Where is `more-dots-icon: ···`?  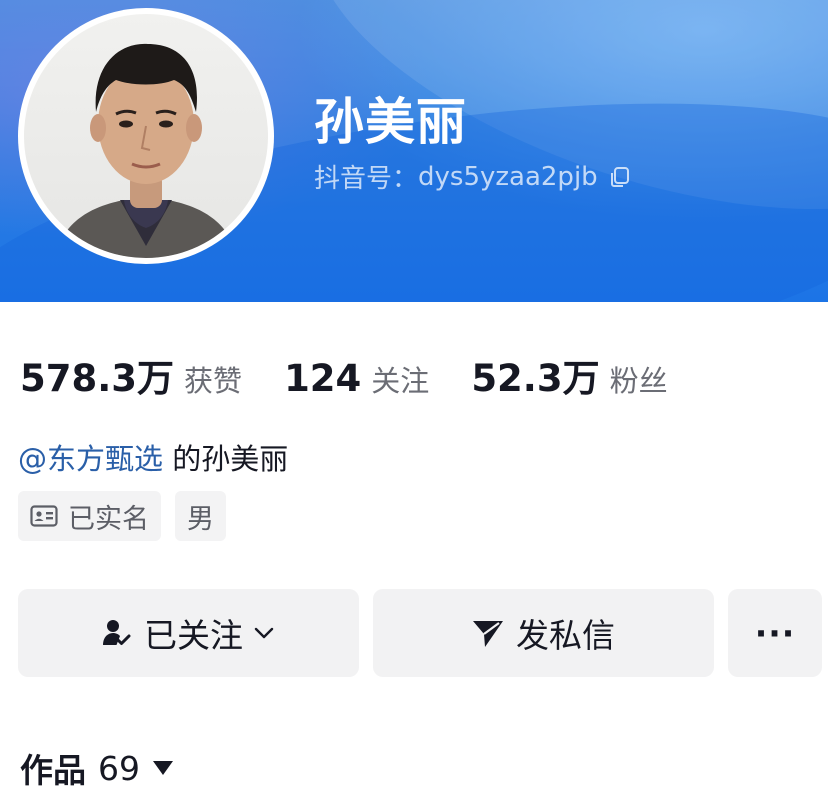
more-dots-icon: ··· is located at coordinates (775, 633).